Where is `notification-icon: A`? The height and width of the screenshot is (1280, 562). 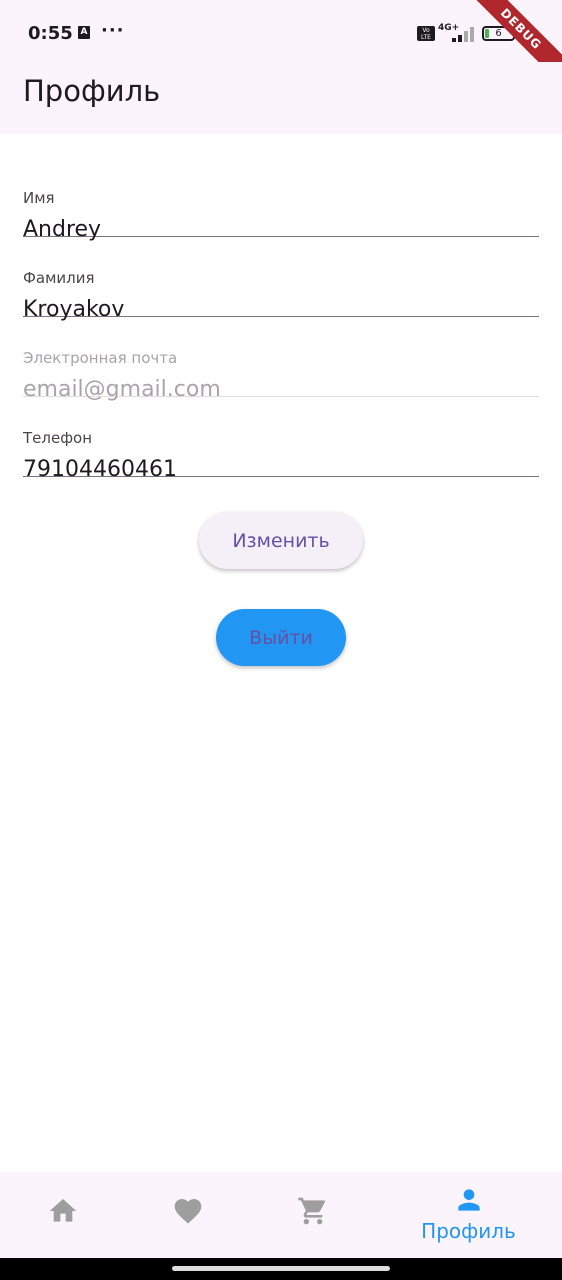 notification-icon: A is located at coordinates (84, 32).